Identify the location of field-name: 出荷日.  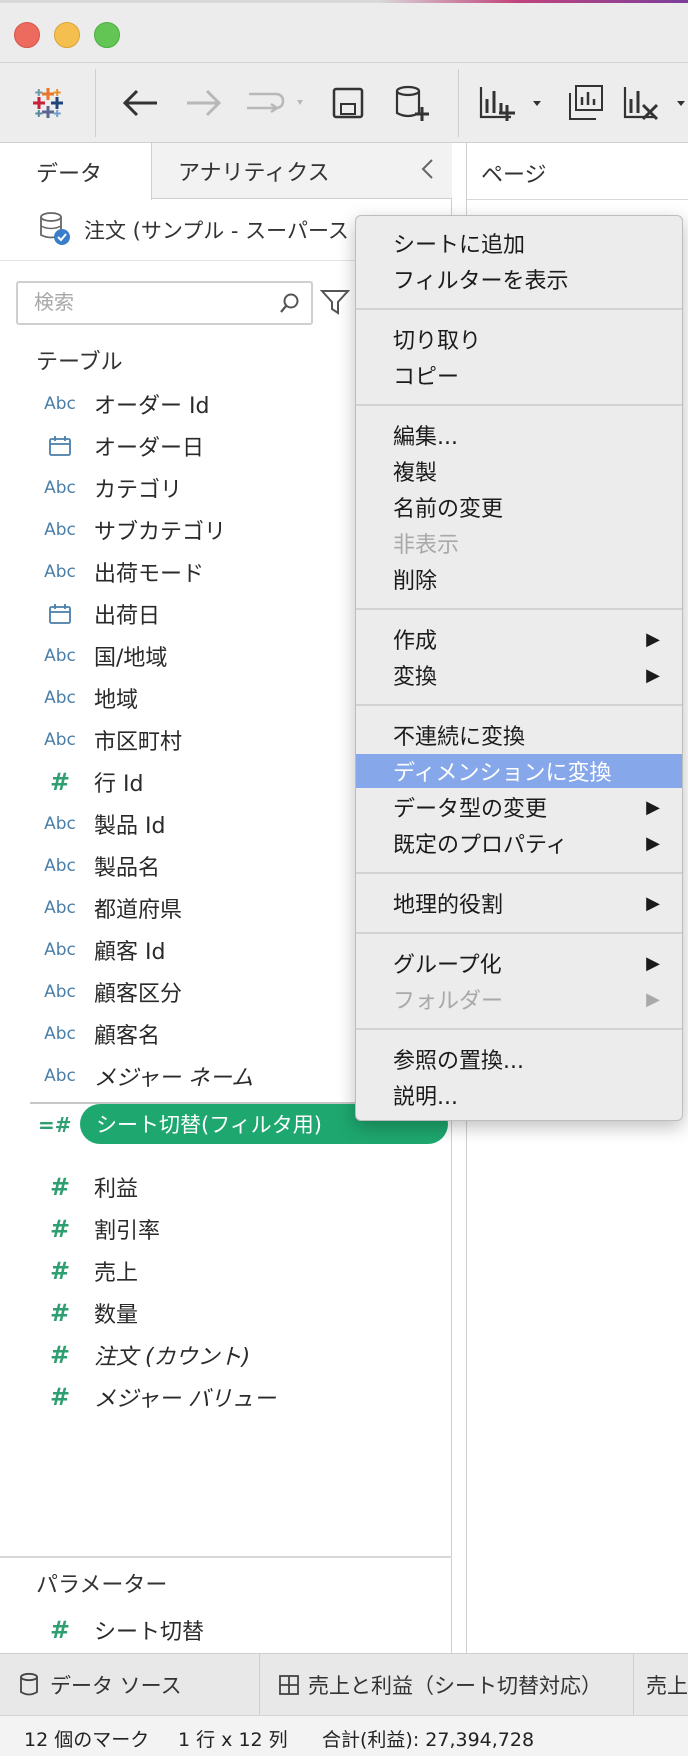
(127, 616).